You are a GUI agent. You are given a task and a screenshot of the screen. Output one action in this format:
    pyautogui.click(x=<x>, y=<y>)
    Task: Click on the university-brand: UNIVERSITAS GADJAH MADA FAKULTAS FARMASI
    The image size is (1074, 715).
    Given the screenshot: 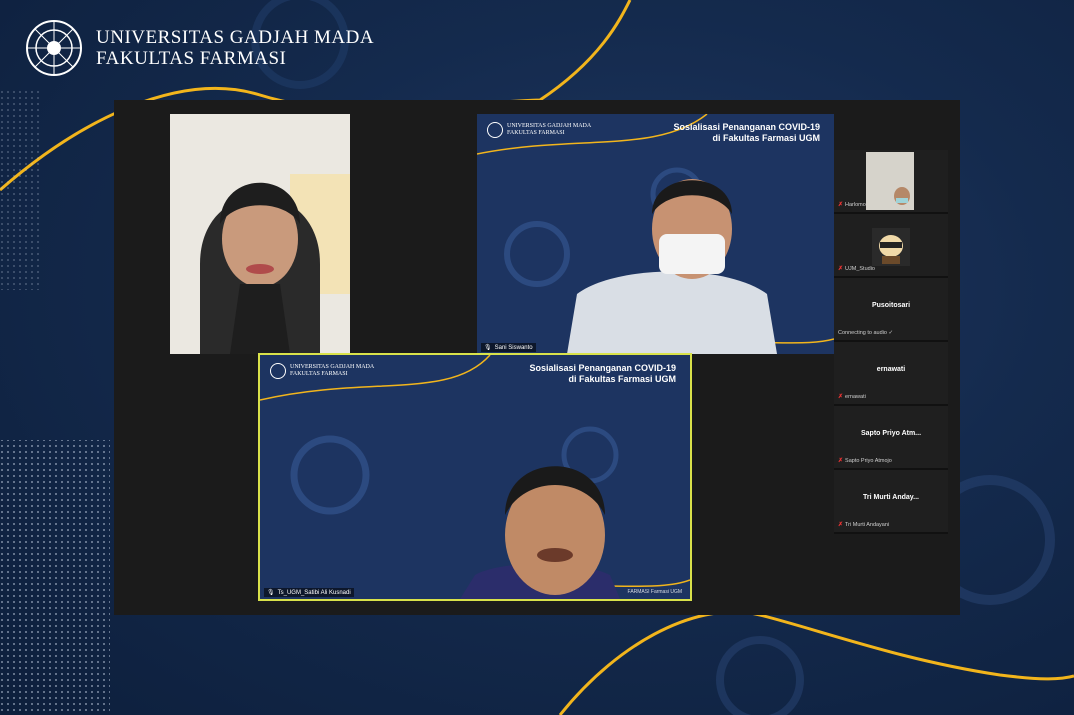 What is the action you would take?
    pyautogui.click(x=199, y=48)
    